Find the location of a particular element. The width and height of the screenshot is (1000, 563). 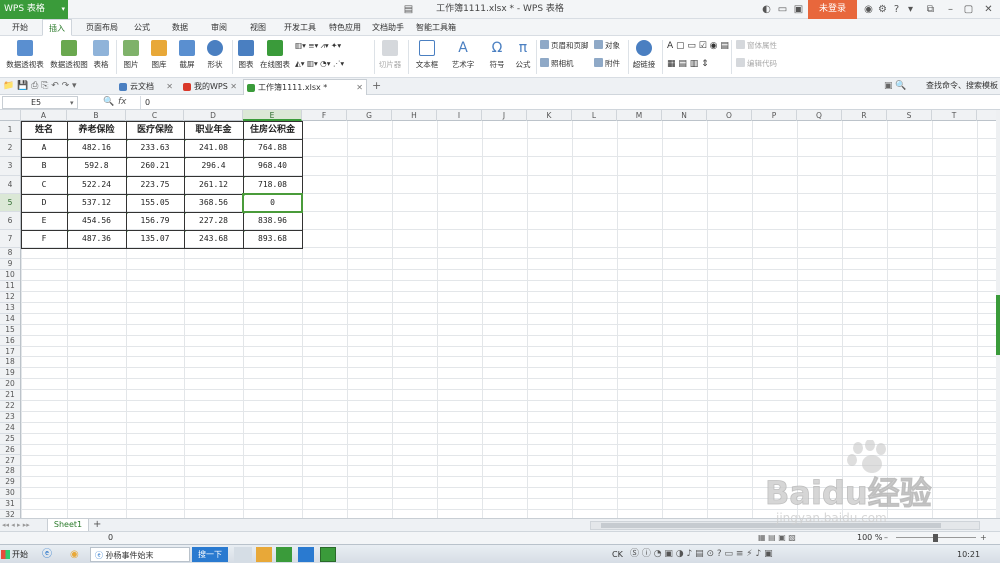

form-properties-button: 窗体属性 is located at coordinates (756, 46).